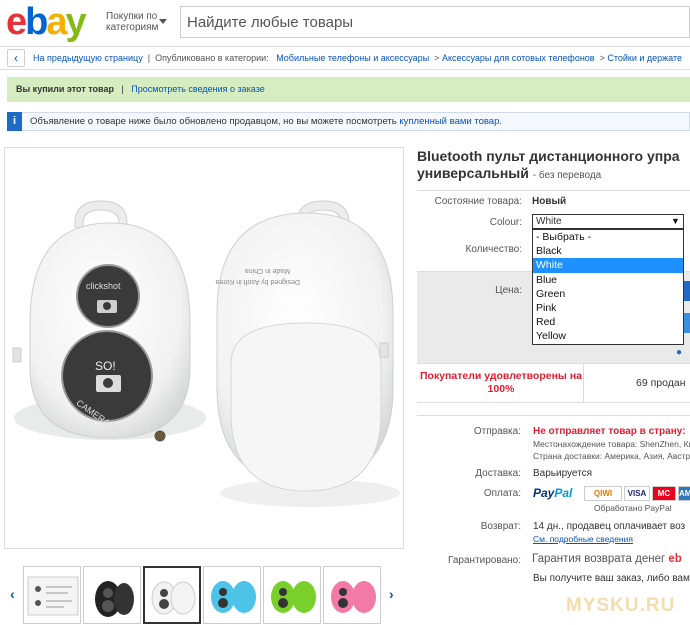 This screenshot has height=625, width=690. Describe the element at coordinates (502, 493) in the screenshot. I see `payment-label: Оплата:` at that location.